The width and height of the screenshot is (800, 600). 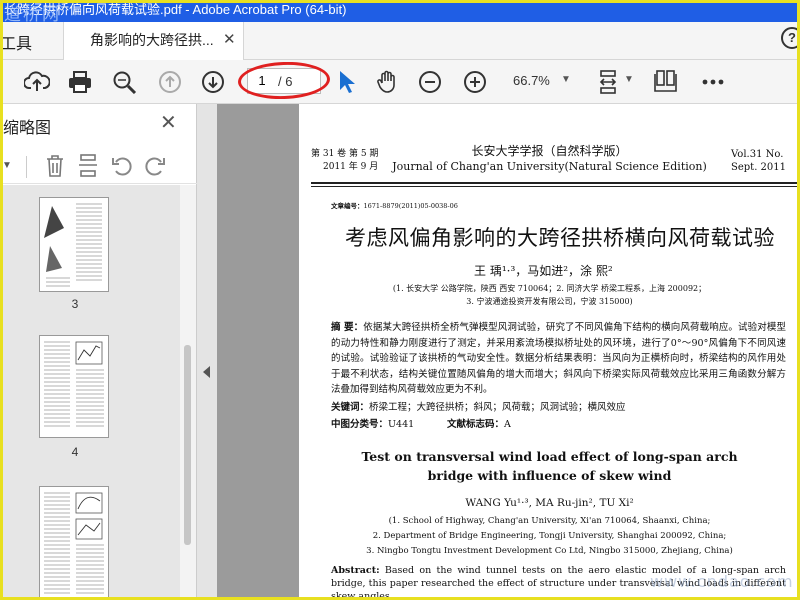 I want to click on thumbnail-toolbar: ▼, so click(x=98, y=166).